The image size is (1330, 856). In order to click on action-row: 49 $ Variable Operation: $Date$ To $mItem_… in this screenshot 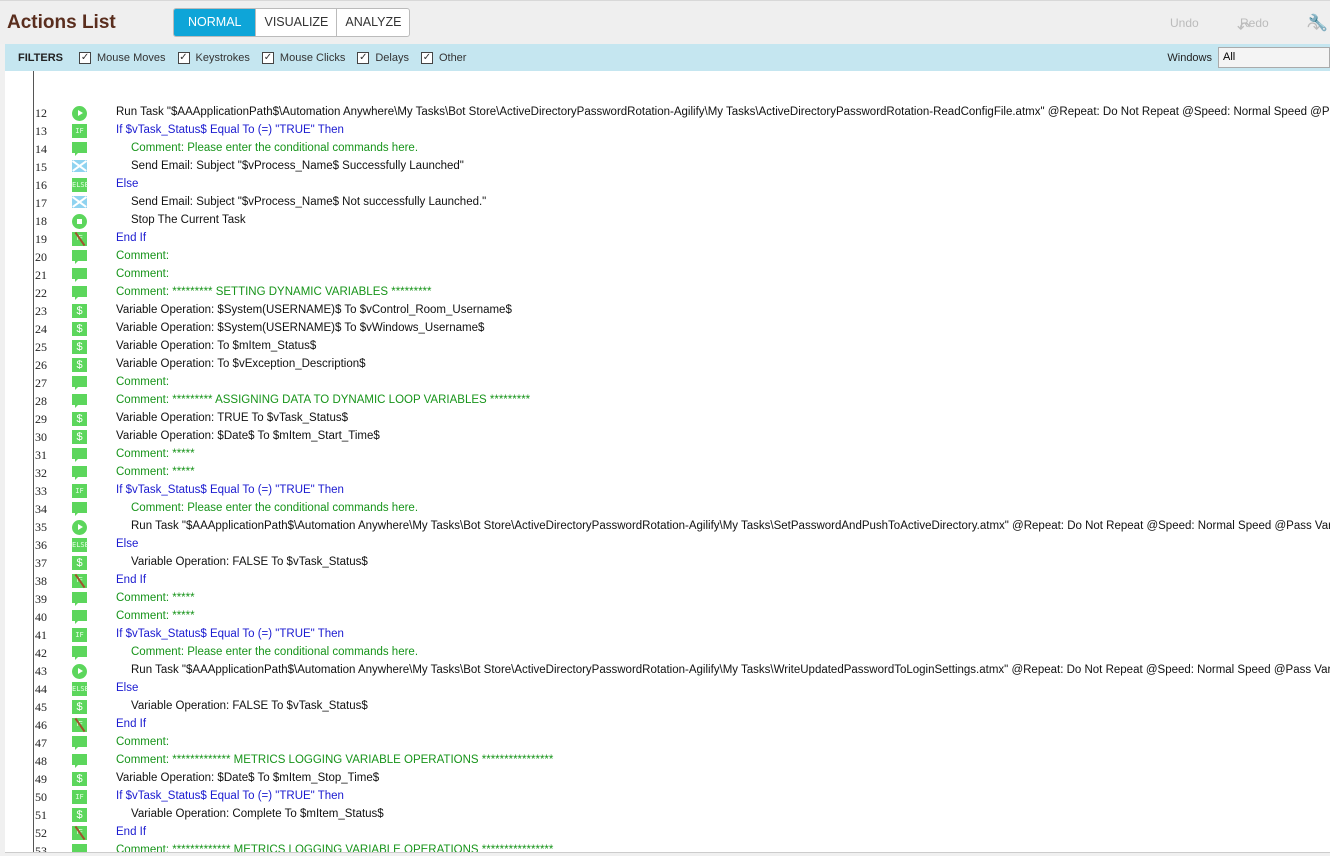, I will do `click(667, 779)`.